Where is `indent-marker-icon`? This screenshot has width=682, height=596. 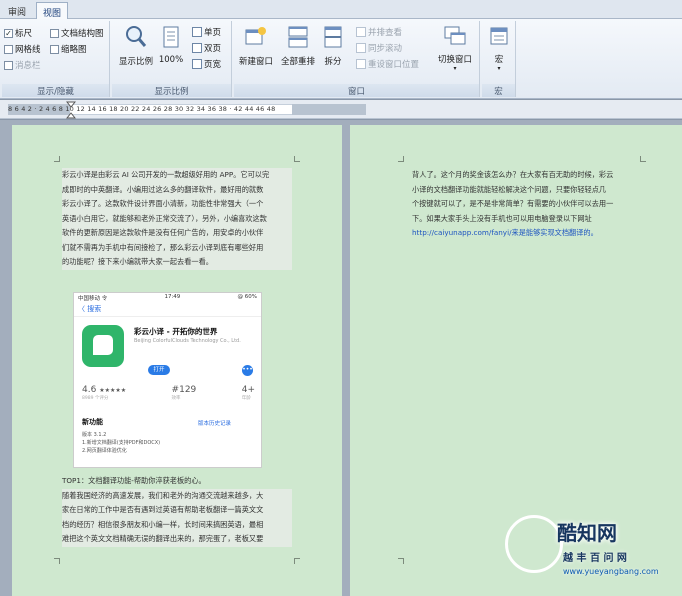
indent-marker-icon is located at coordinates (71, 110).